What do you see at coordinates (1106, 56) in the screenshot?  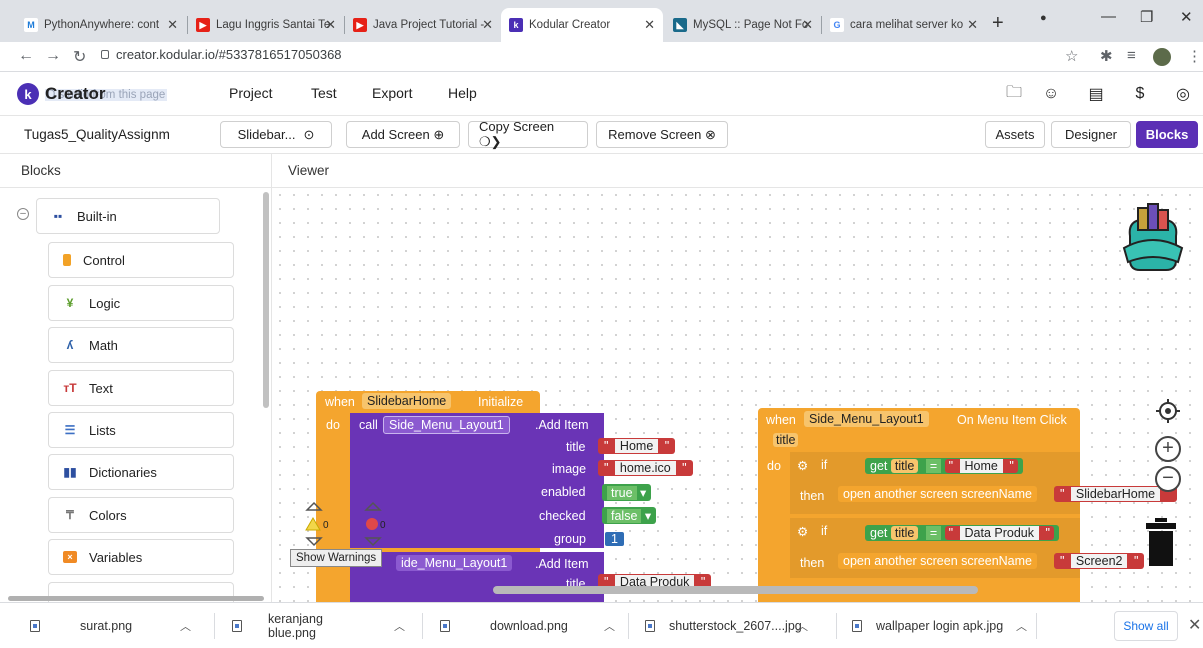 I see `extensions-icon: ✱` at bounding box center [1106, 56].